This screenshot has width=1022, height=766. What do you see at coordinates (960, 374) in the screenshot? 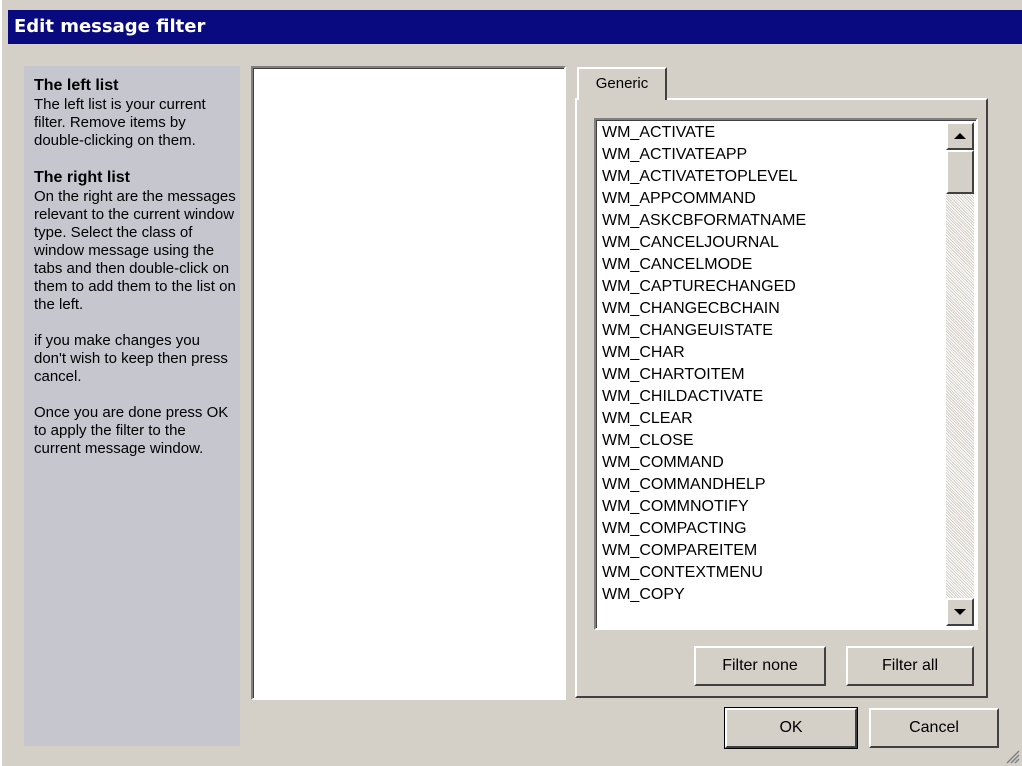
I see `message-list-scrollbar` at bounding box center [960, 374].